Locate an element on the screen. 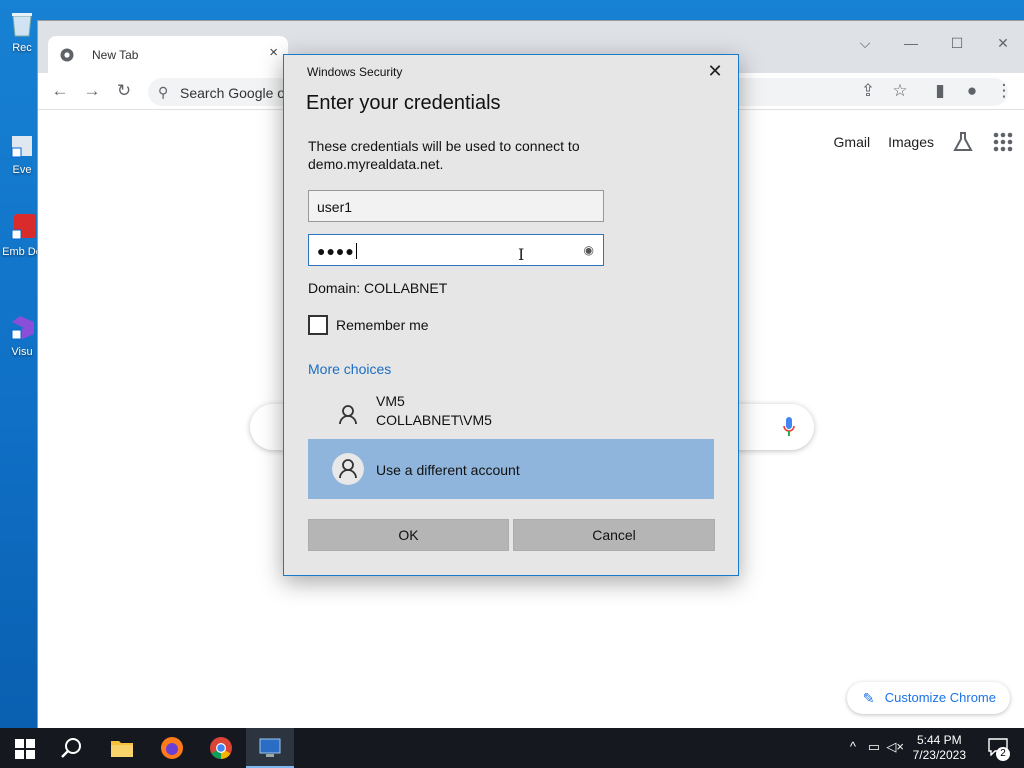 The image size is (1024, 768). desktop-icon-embedded: Emb De is located at coordinates (22, 235).